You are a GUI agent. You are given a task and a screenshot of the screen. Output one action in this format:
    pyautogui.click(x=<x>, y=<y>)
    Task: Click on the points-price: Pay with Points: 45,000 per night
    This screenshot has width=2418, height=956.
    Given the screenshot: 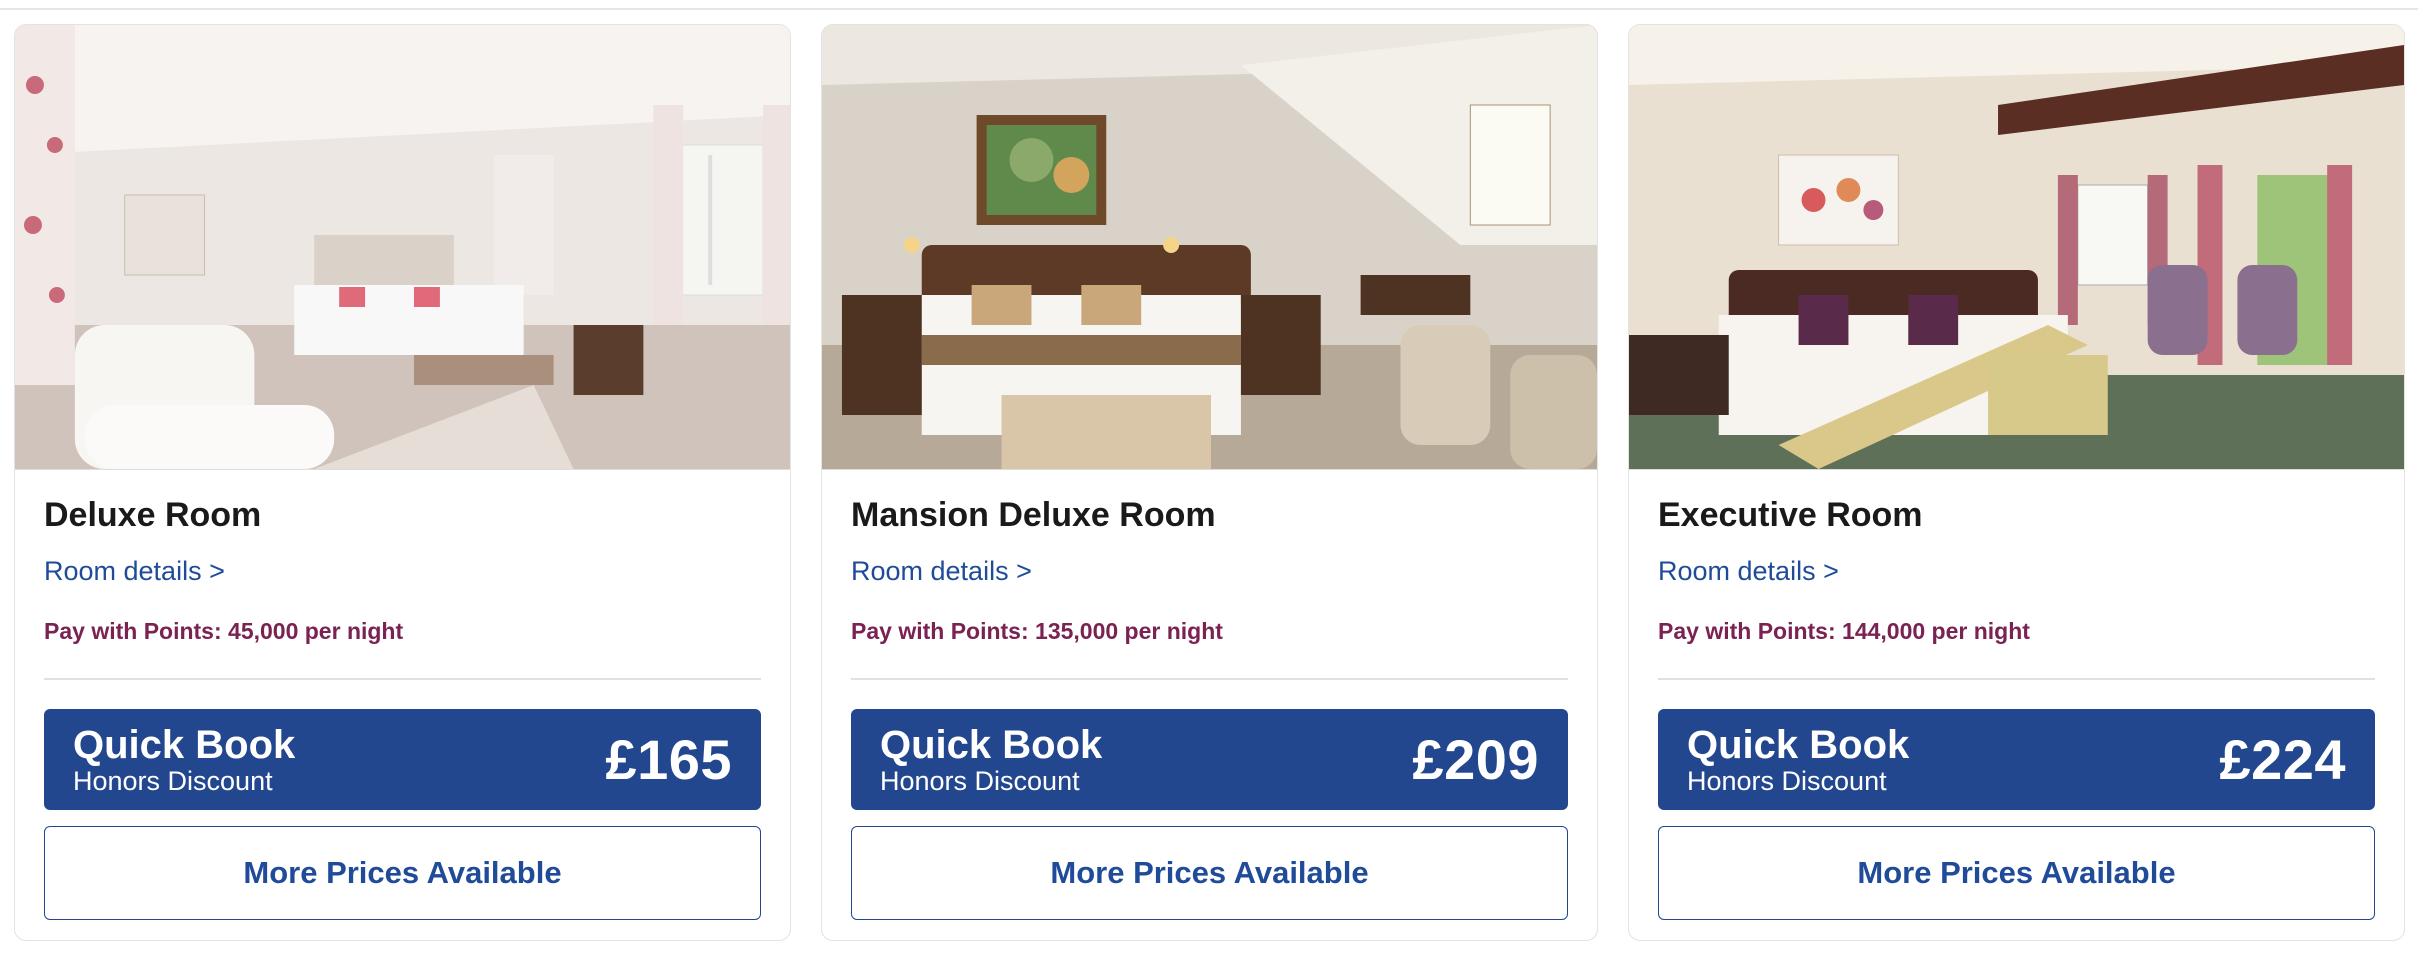 What is the action you would take?
    pyautogui.click(x=224, y=631)
    